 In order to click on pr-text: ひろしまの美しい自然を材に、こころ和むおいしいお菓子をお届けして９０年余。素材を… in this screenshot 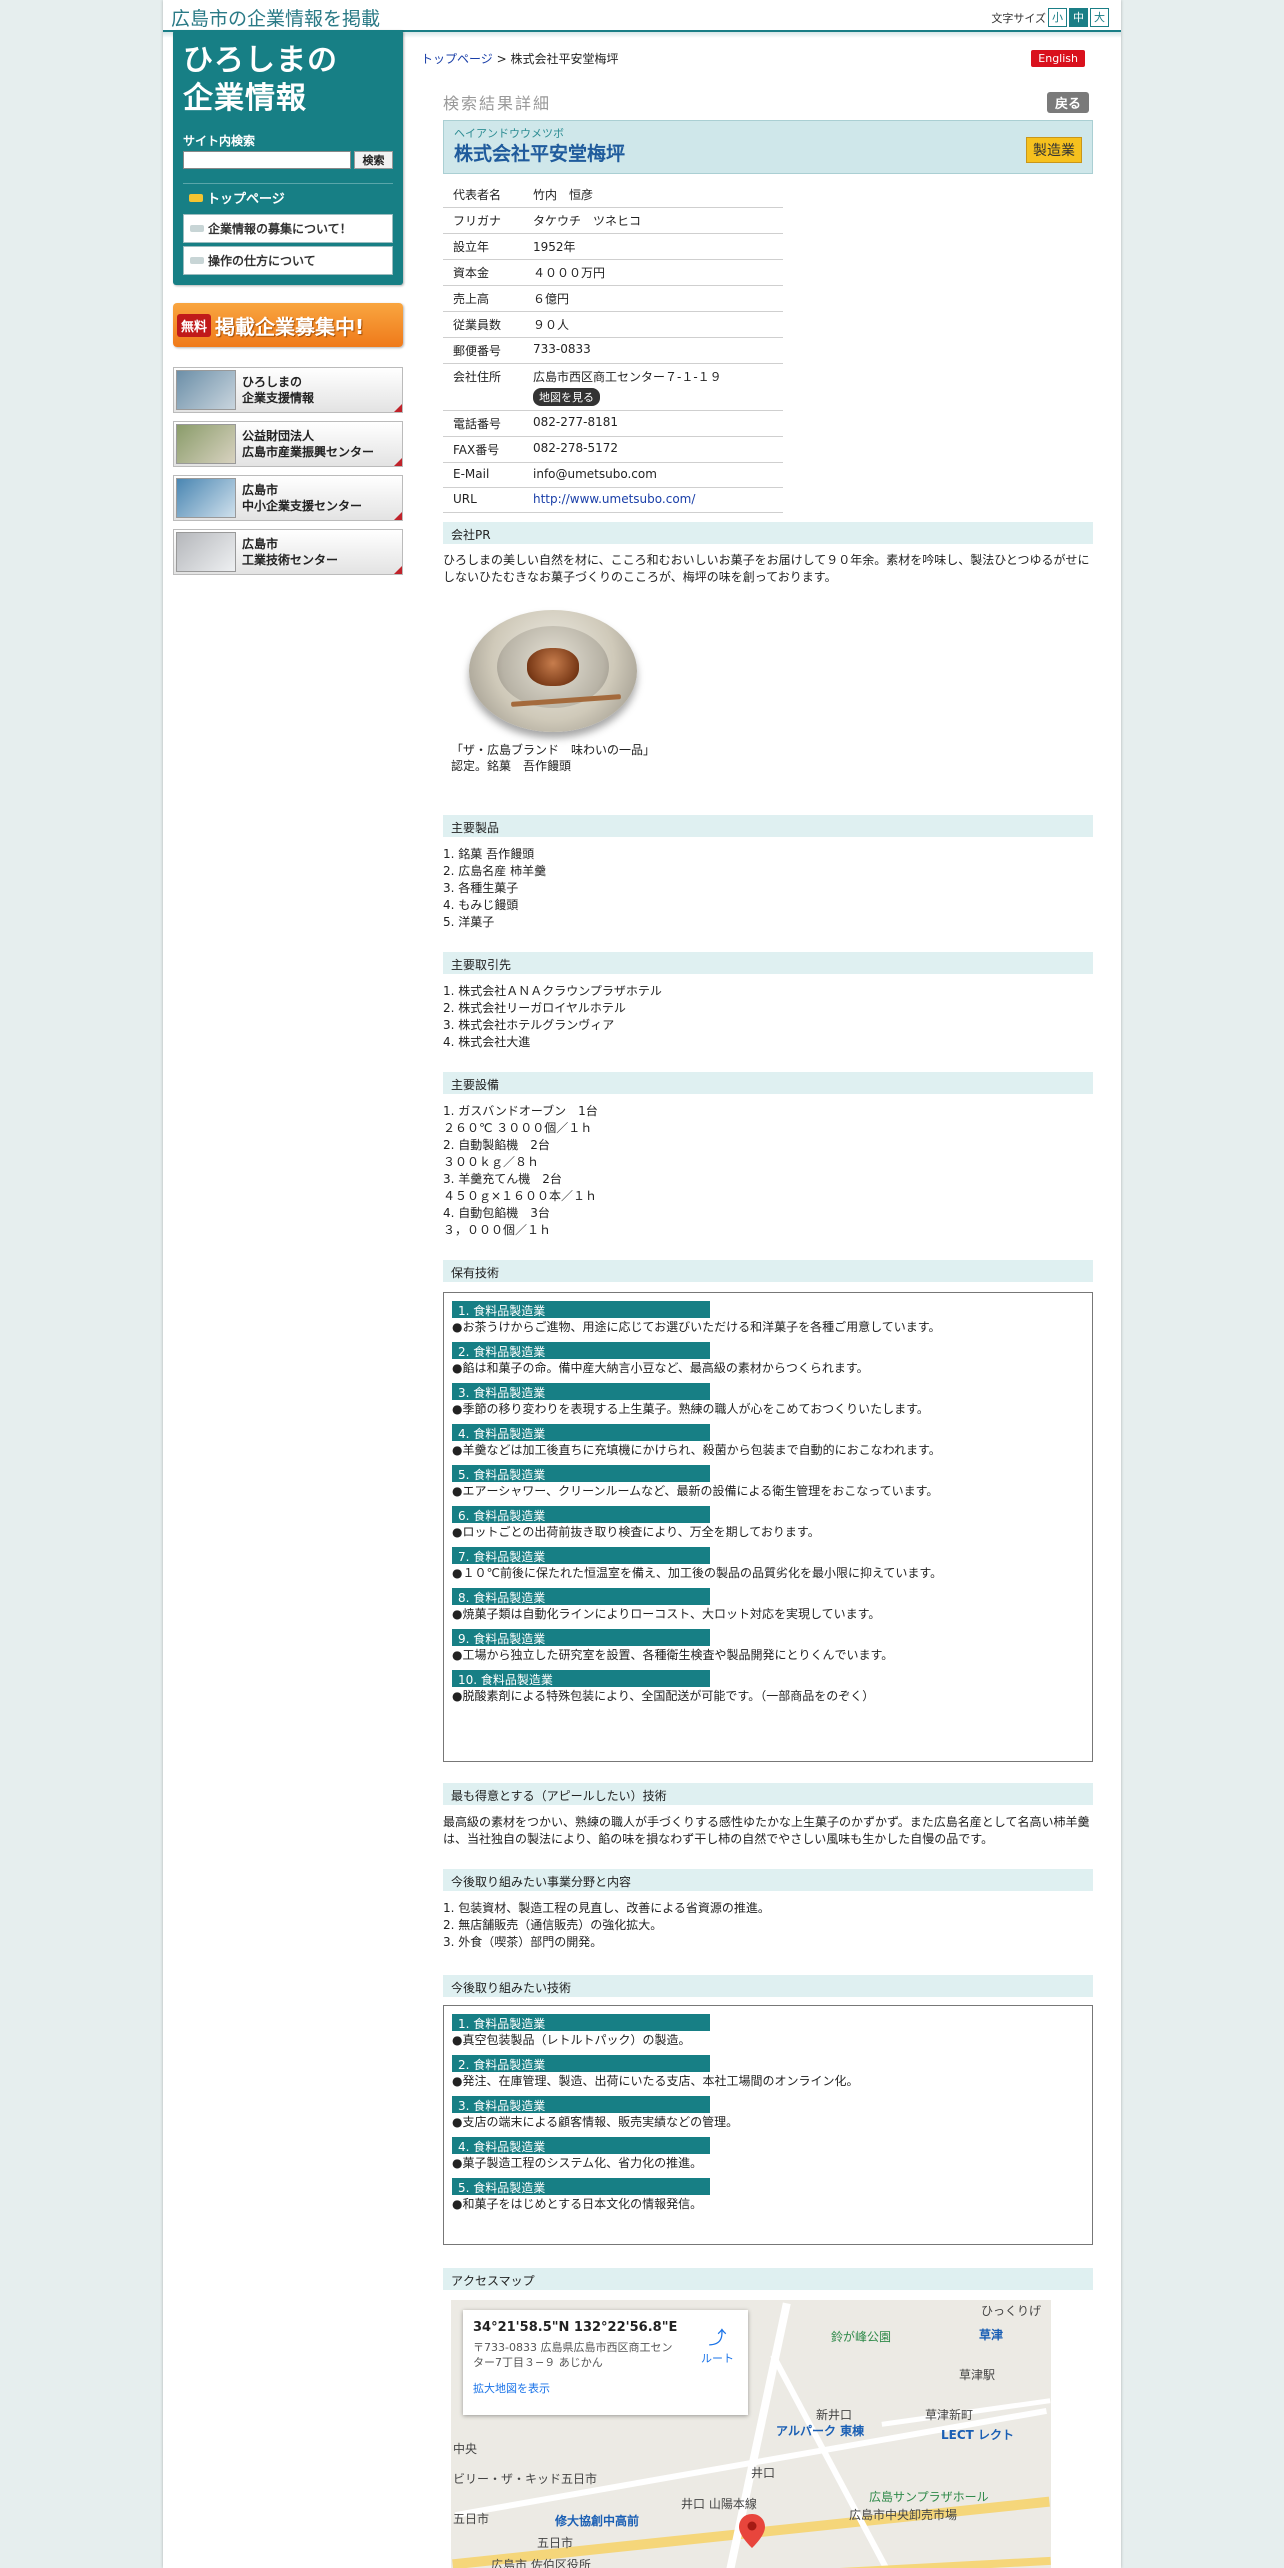, I will do `click(766, 568)`.